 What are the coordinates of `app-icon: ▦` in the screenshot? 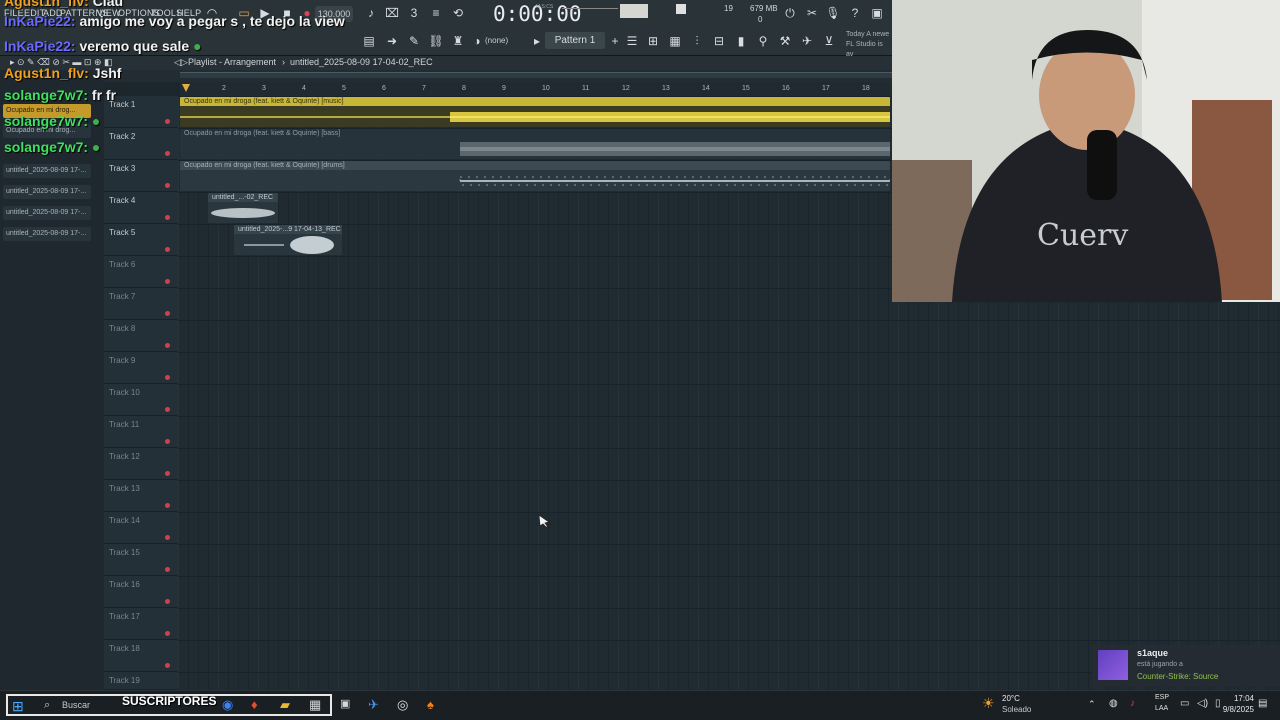 It's located at (315, 705).